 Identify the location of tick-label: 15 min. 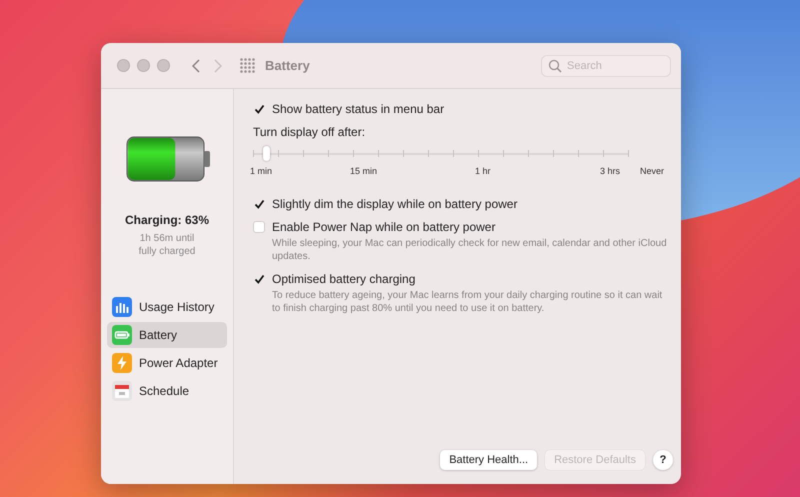
(364, 171).